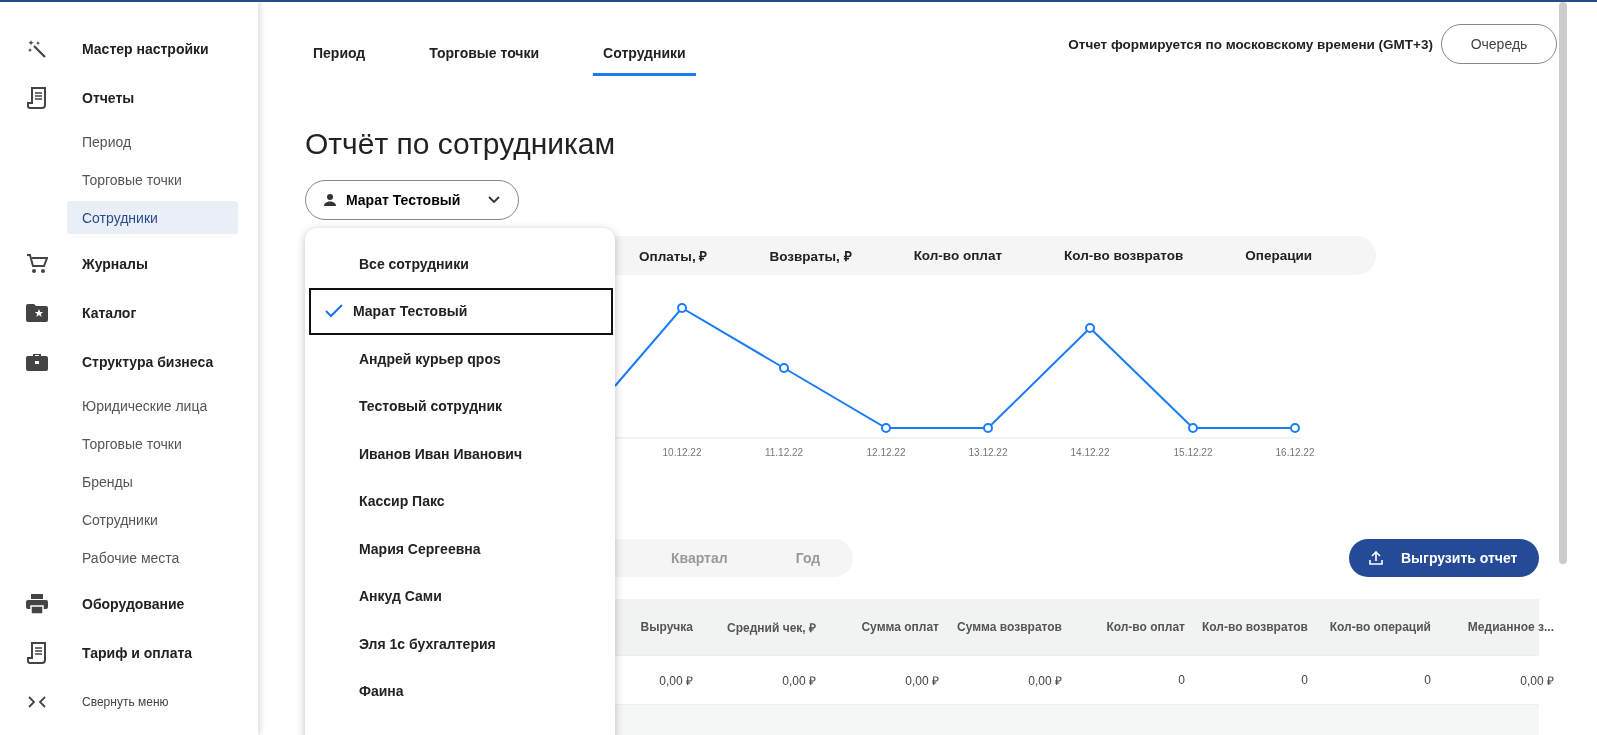  I want to click on column-header: Выручка, so click(660, 627).